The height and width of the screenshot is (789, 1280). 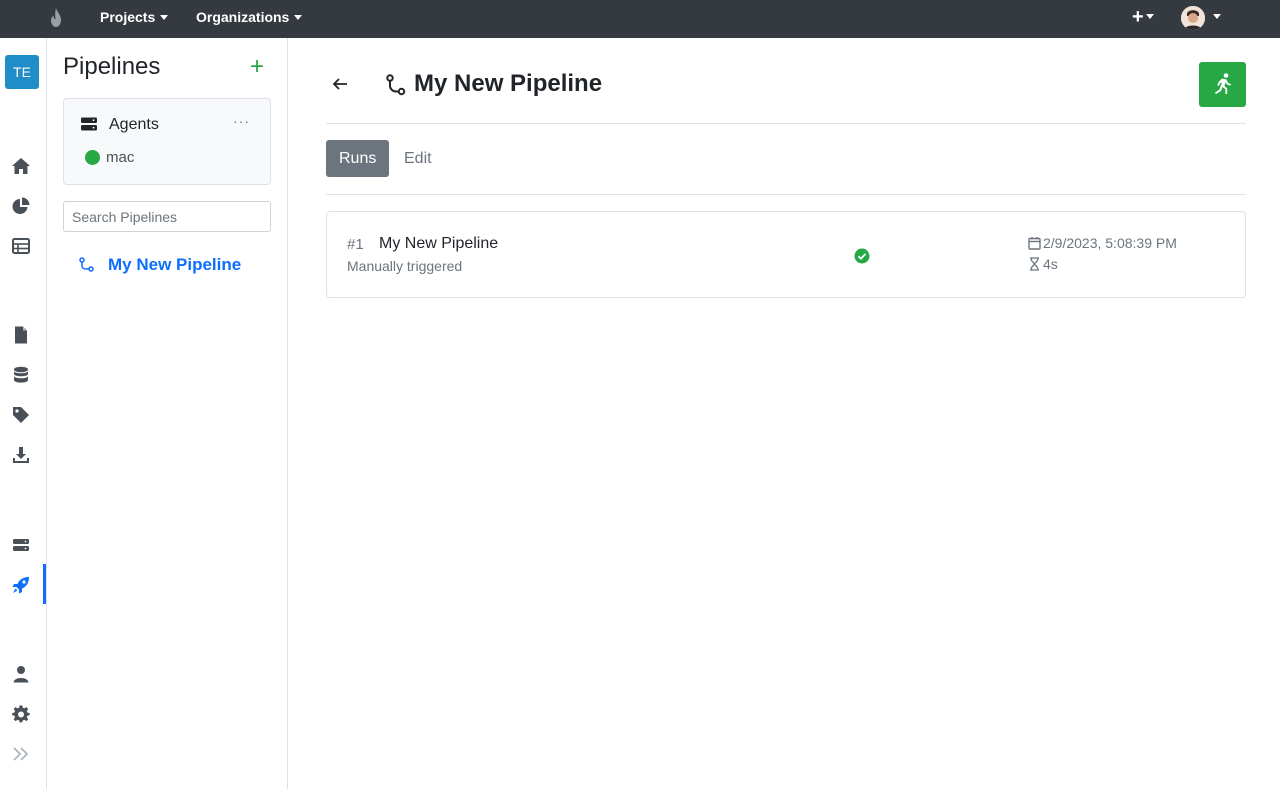 I want to click on sidebar-title: Pipelines, so click(x=112, y=66).